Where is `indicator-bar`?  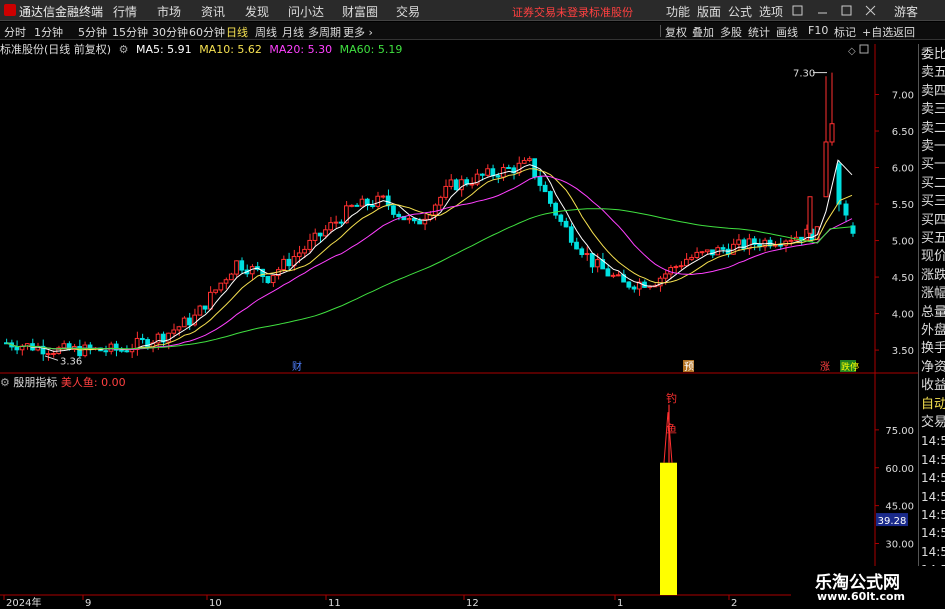 indicator-bar is located at coordinates (668, 528).